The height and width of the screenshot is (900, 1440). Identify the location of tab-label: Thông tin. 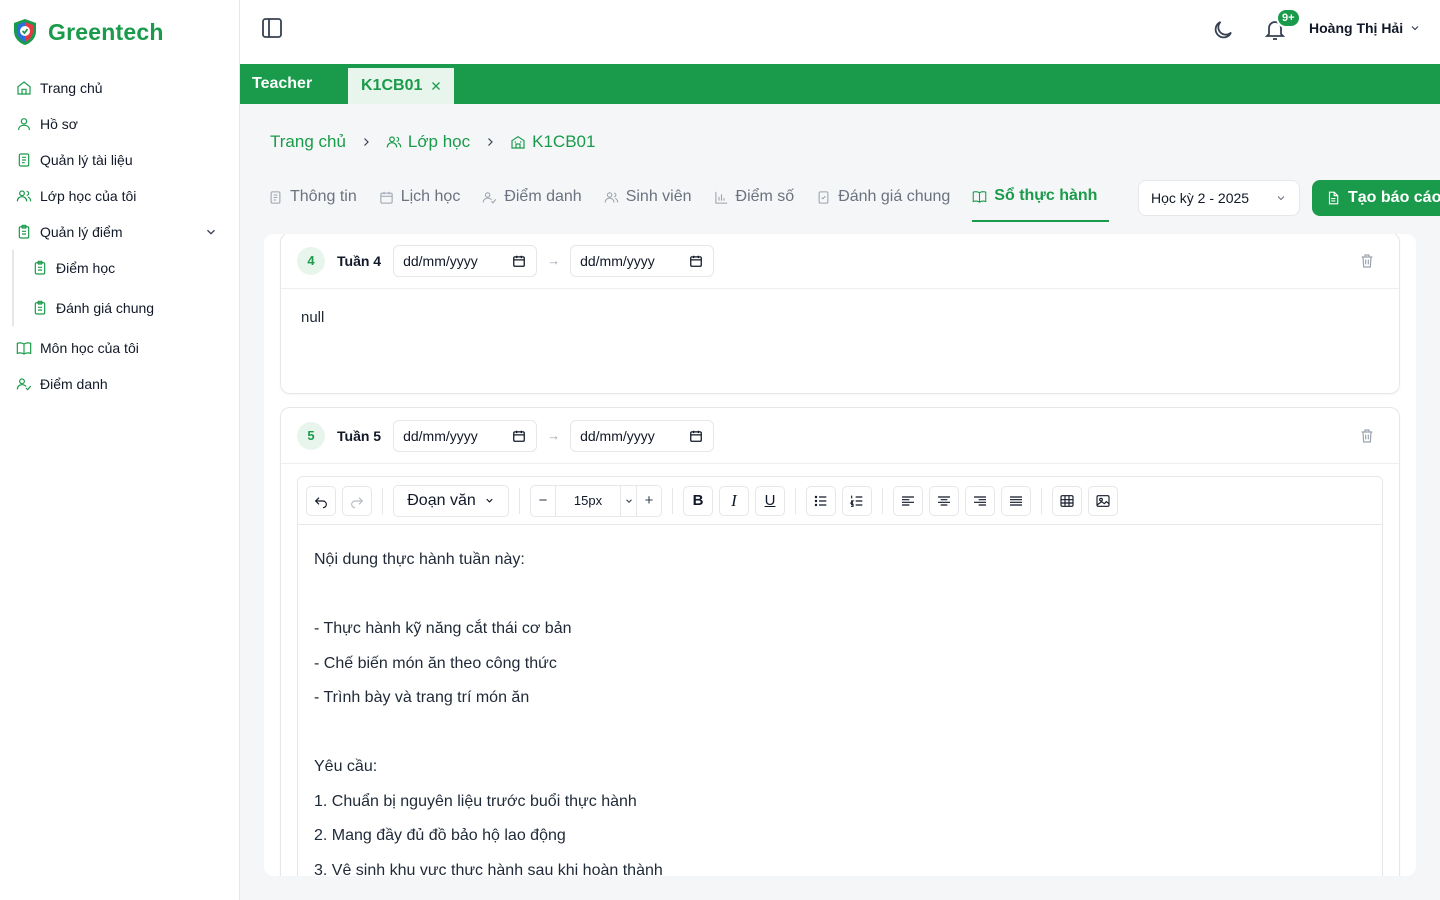
(323, 196).